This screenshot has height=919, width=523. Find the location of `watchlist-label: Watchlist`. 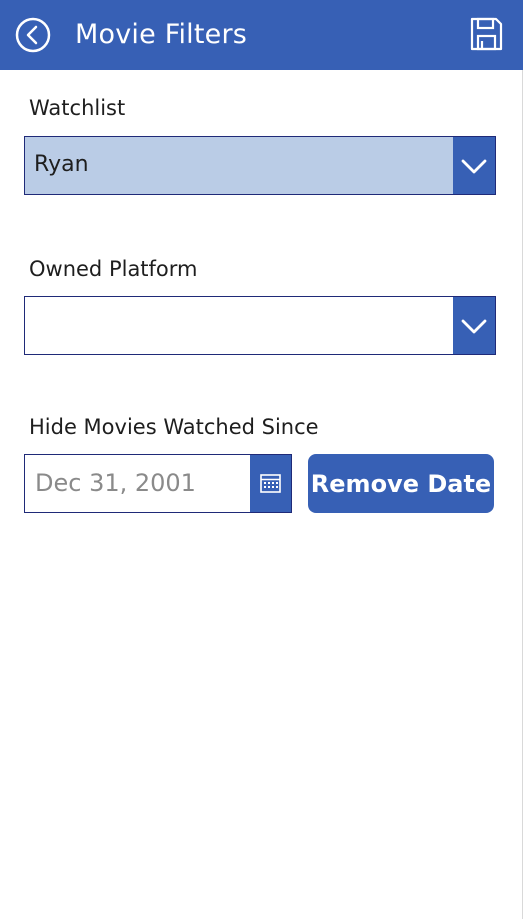

watchlist-label: Watchlist is located at coordinates (77, 108).